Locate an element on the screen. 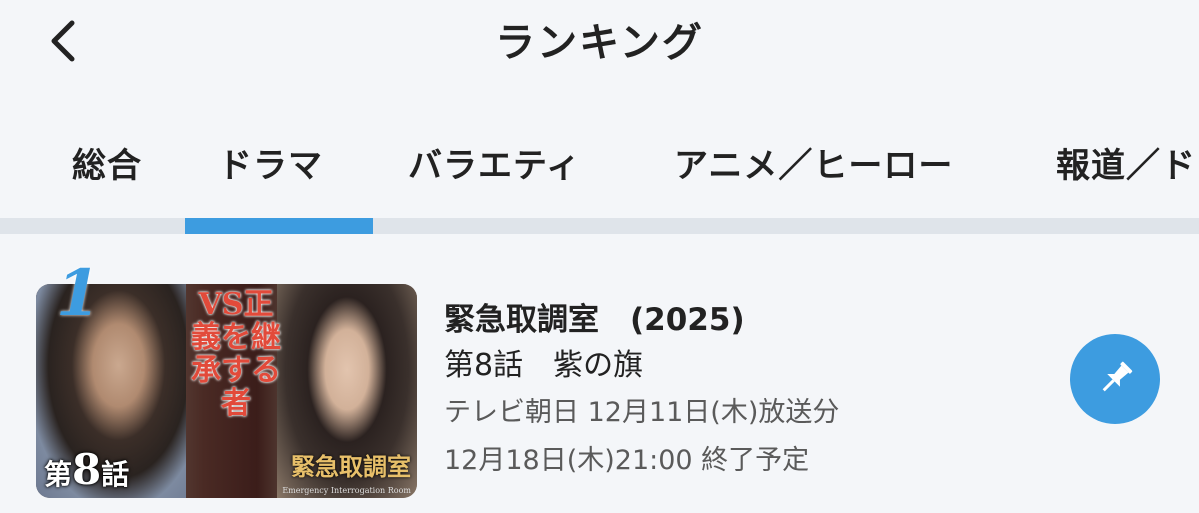 Image resolution: width=1199 pixels, height=513 pixels. tab-general: 総合 is located at coordinates (107, 162).